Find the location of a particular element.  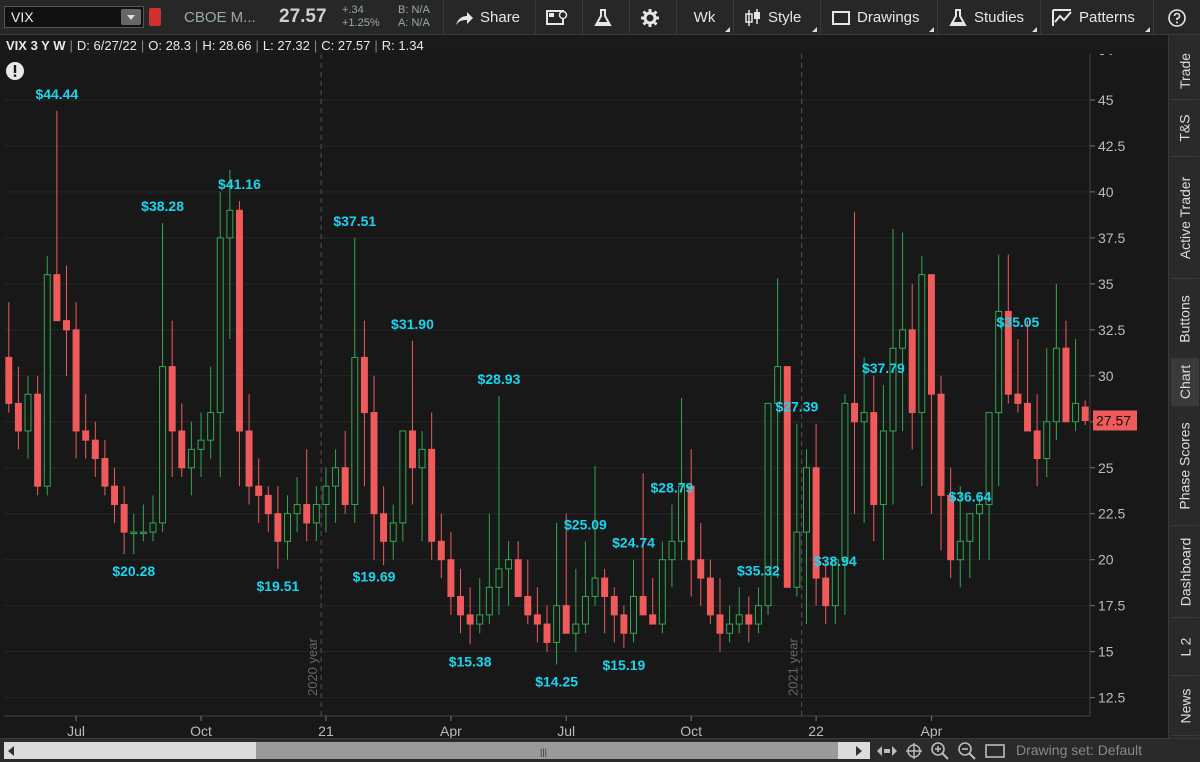

chart-title: VIX 3 Y W is located at coordinates (36, 45).